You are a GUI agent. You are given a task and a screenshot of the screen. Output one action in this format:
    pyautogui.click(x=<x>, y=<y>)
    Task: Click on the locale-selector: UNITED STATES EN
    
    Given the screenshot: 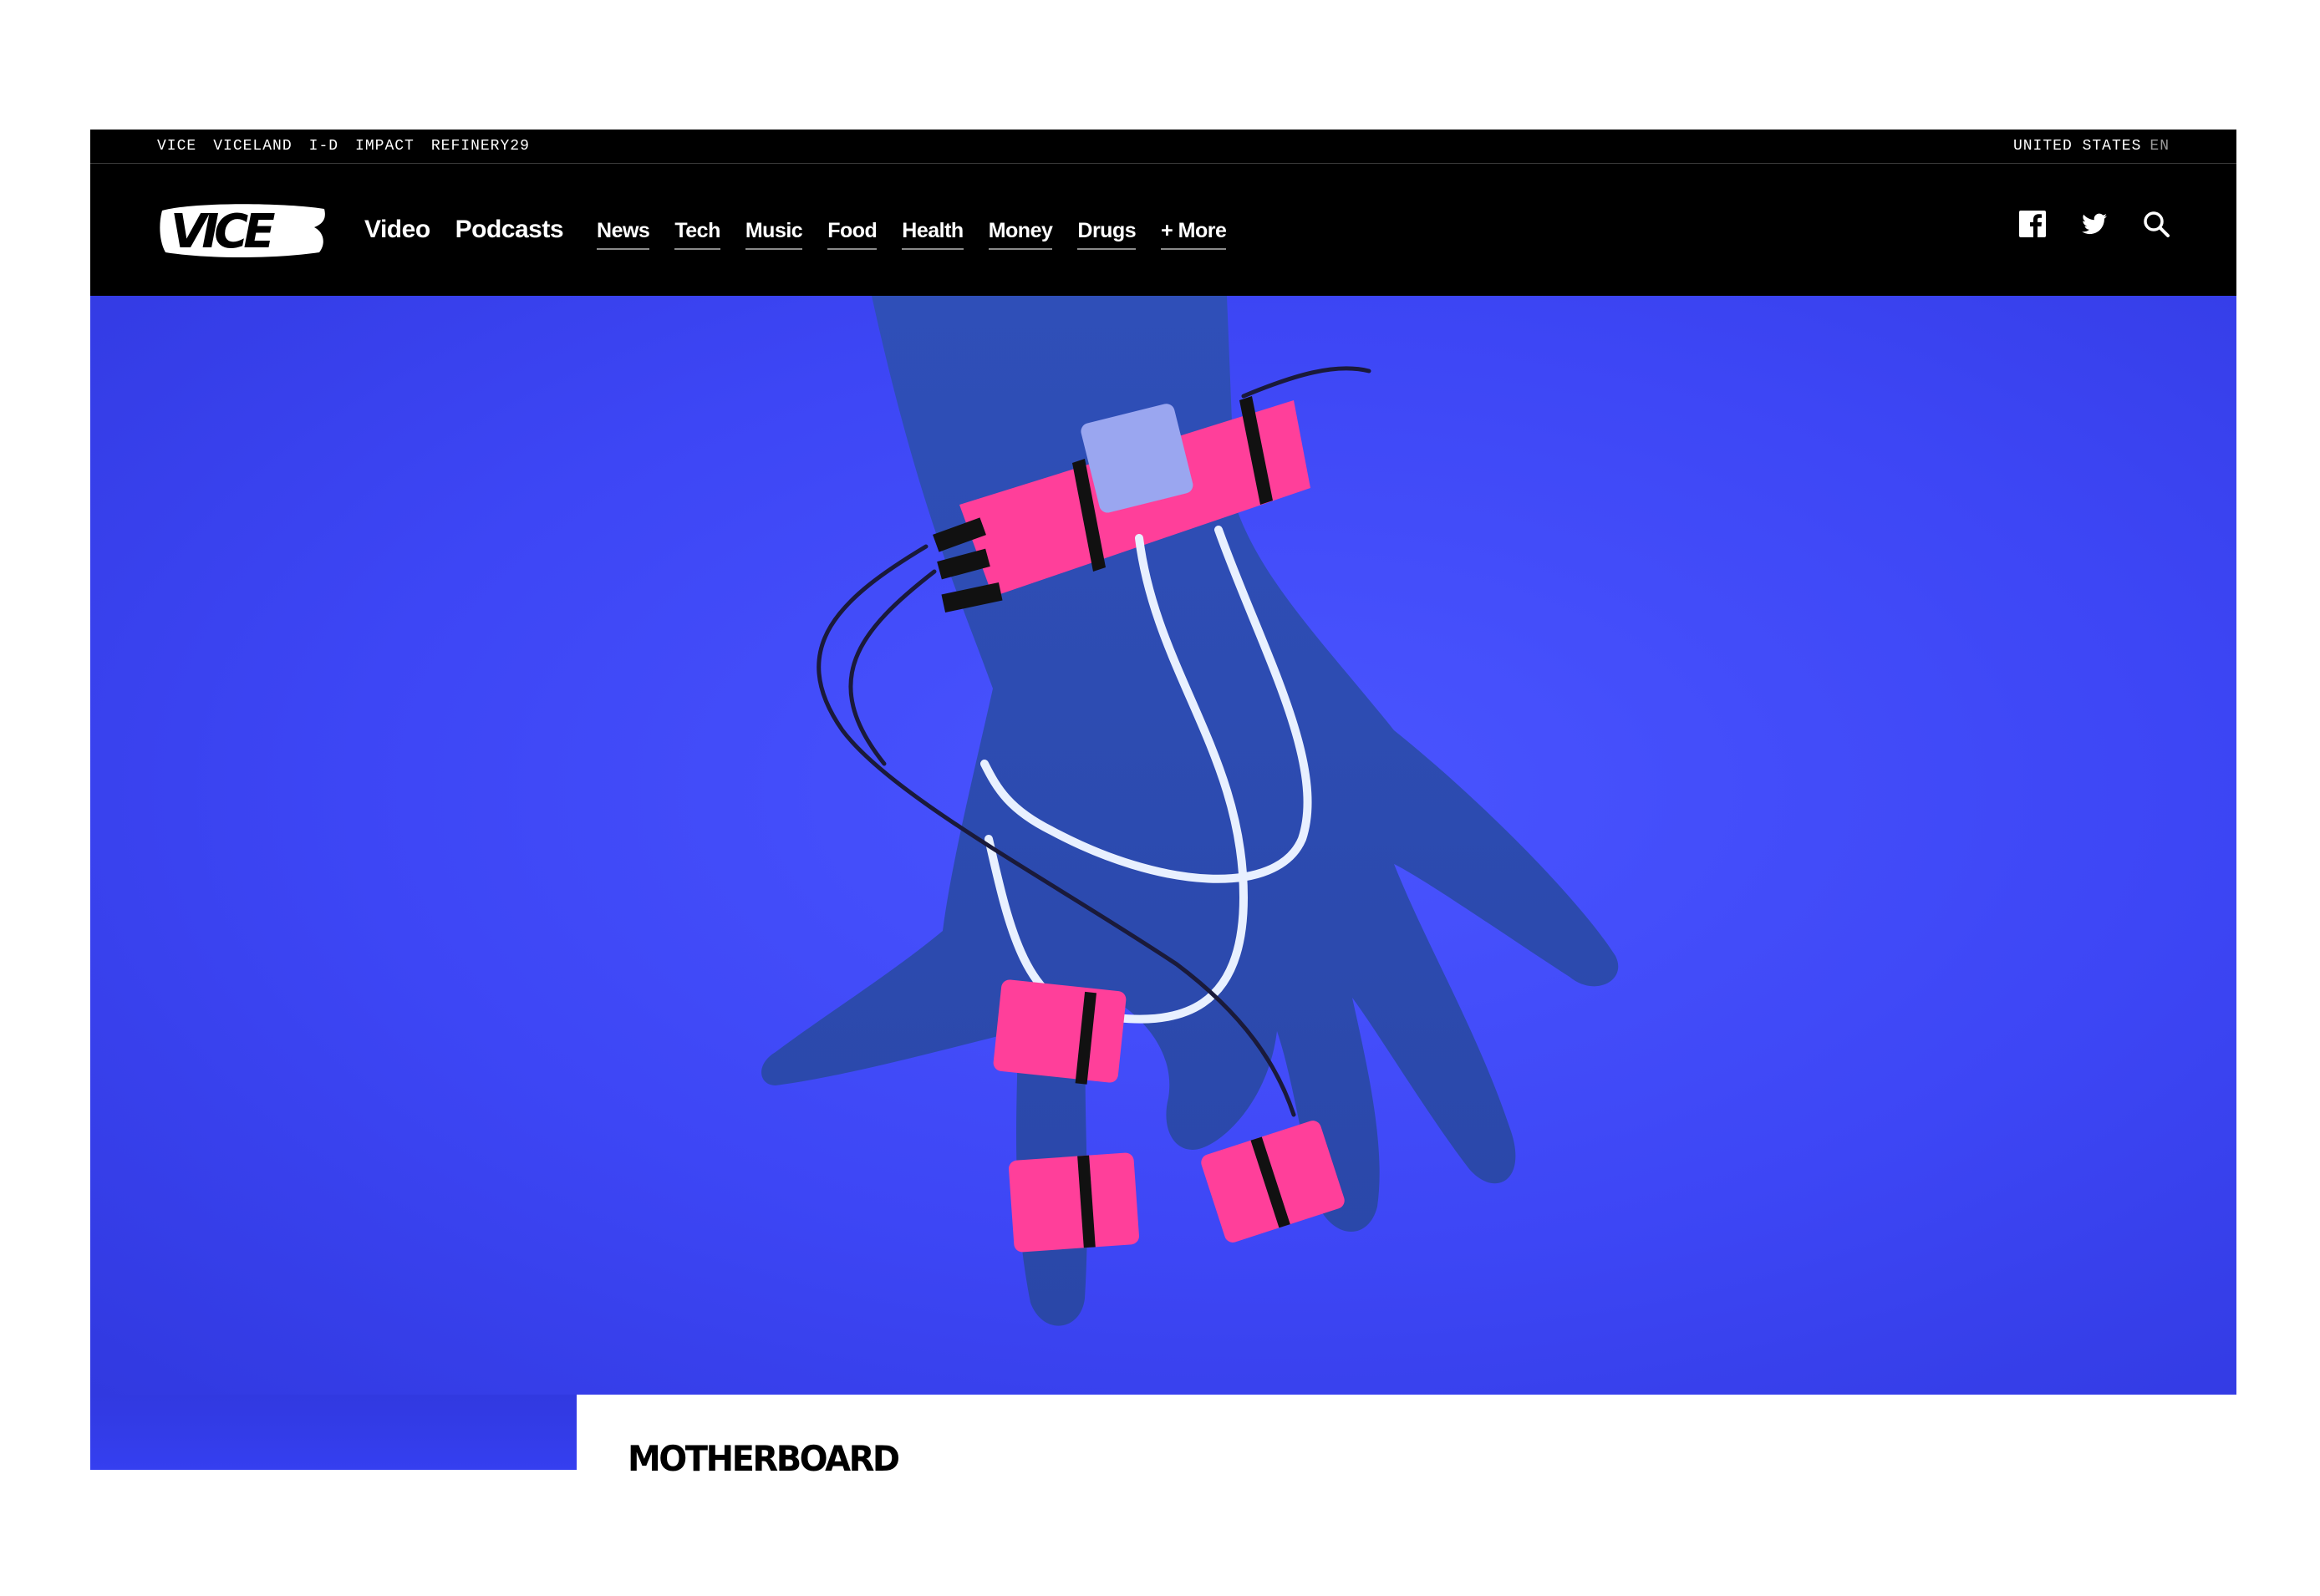 What is the action you would take?
    pyautogui.click(x=2092, y=146)
    